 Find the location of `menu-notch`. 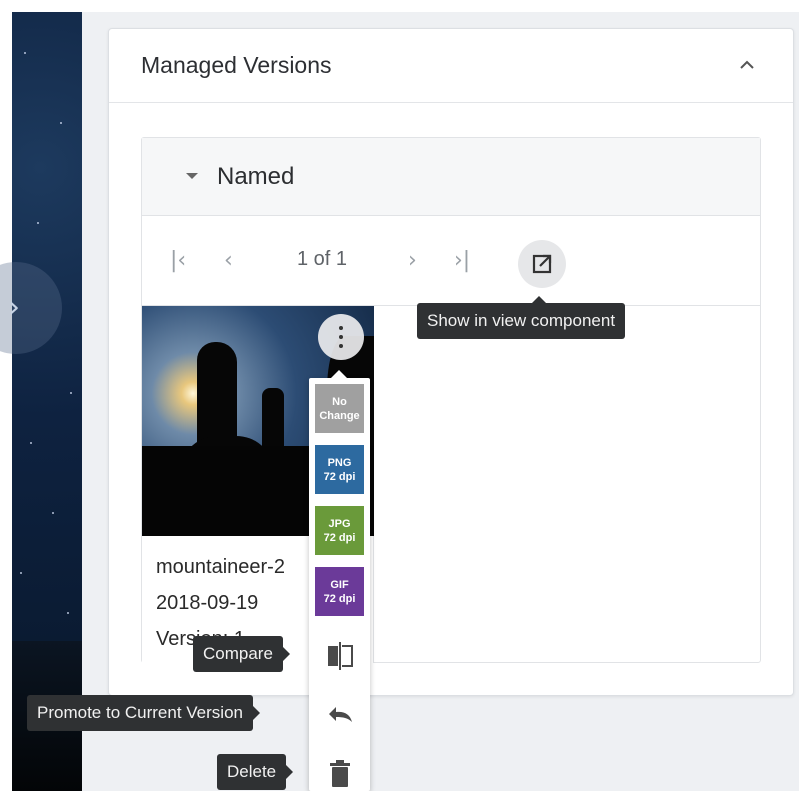

menu-notch is located at coordinates (339, 374).